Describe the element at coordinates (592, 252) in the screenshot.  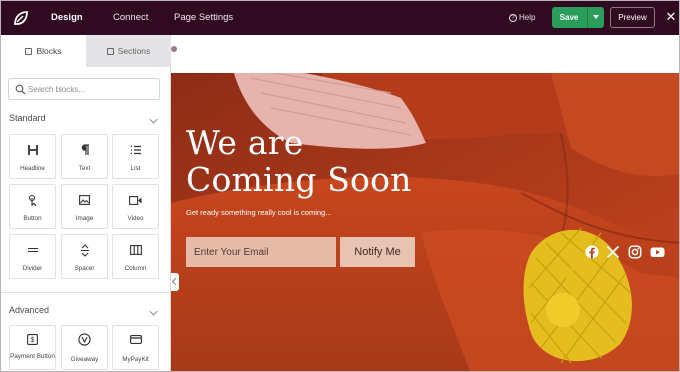
I see `facebook-icon` at that location.